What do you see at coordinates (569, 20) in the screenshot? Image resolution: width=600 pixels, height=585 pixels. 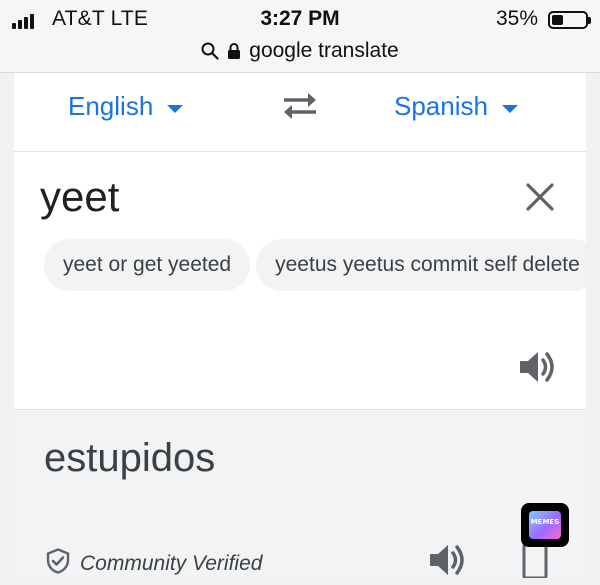 I see `battery-icon` at bounding box center [569, 20].